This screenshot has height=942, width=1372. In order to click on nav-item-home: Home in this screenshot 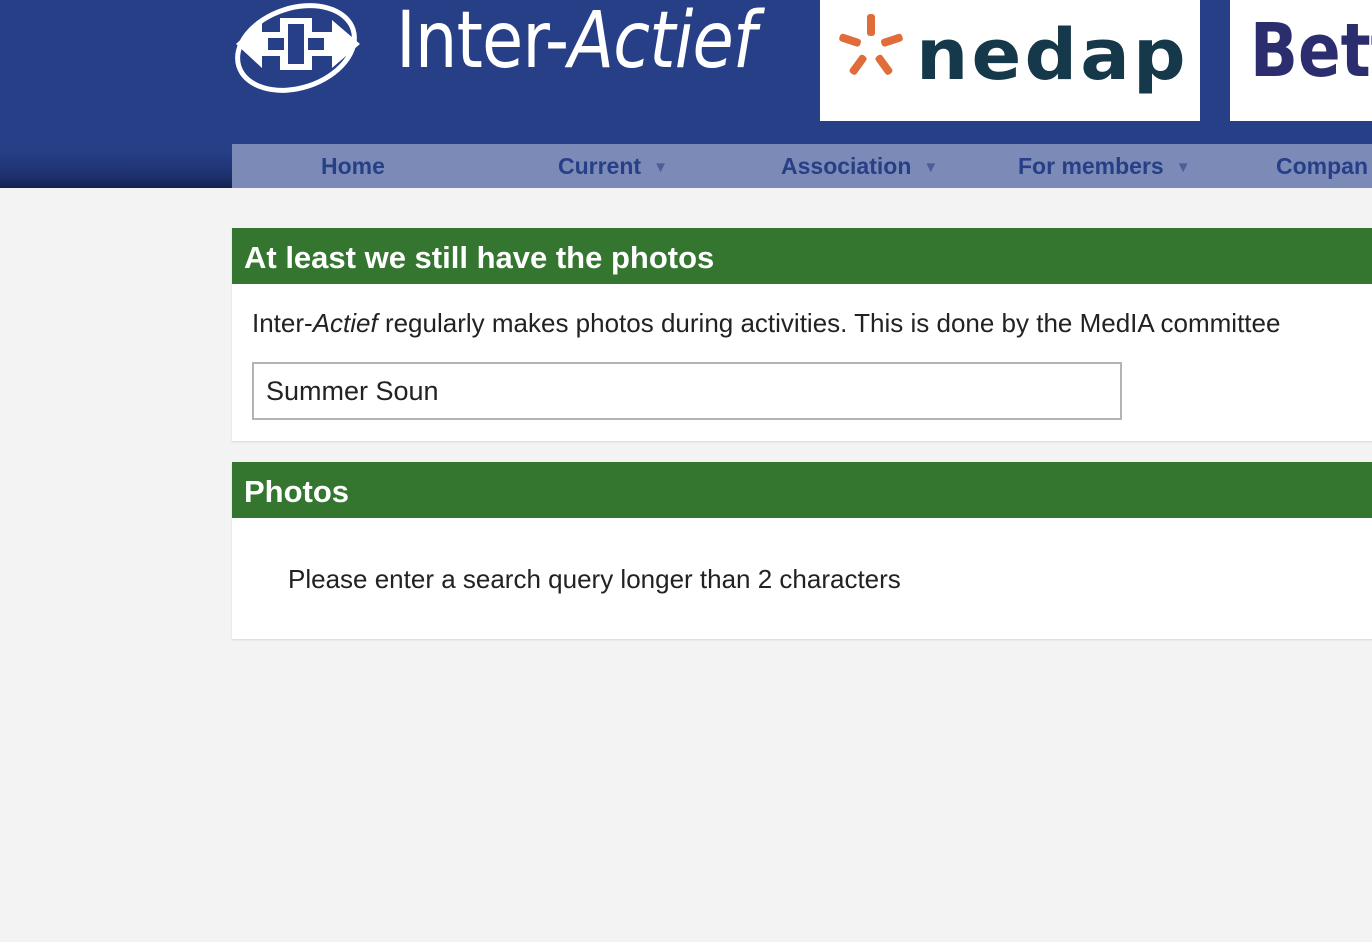, I will do `click(353, 166)`.